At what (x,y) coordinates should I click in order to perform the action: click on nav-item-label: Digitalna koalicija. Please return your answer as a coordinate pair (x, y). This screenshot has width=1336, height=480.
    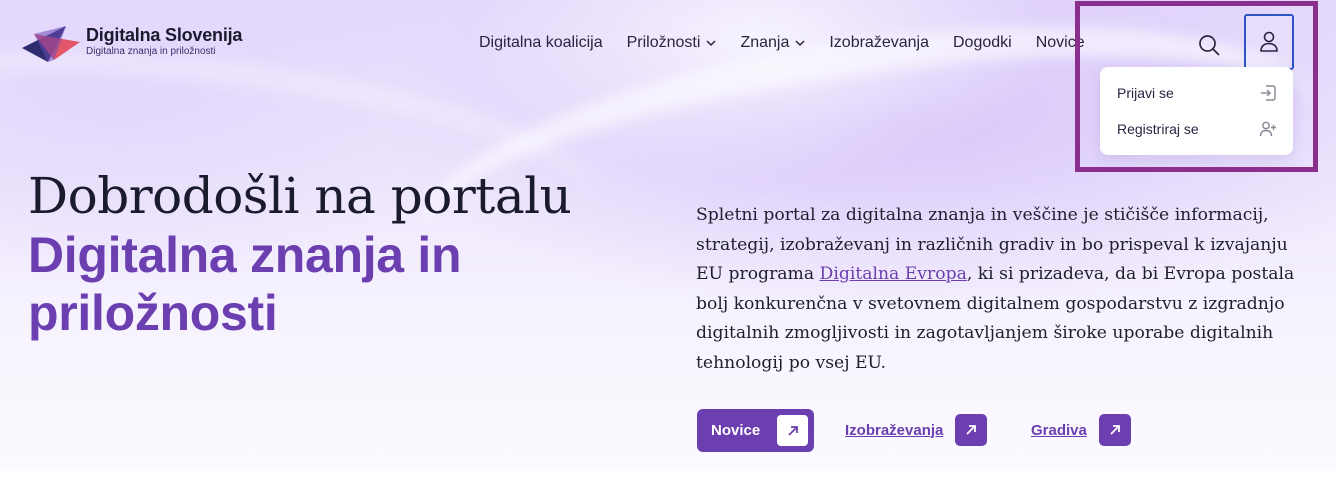
    Looking at the image, I should click on (541, 42).